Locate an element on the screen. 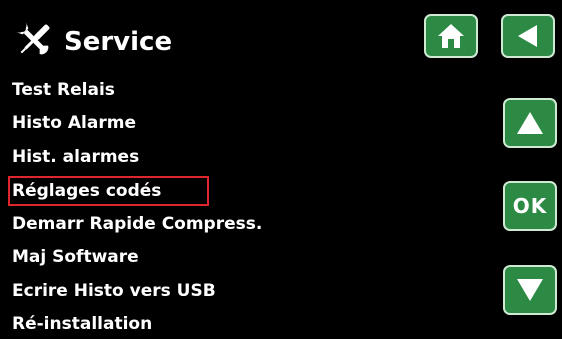 The image size is (562, 339). back-arrow-icon is located at coordinates (527, 36).